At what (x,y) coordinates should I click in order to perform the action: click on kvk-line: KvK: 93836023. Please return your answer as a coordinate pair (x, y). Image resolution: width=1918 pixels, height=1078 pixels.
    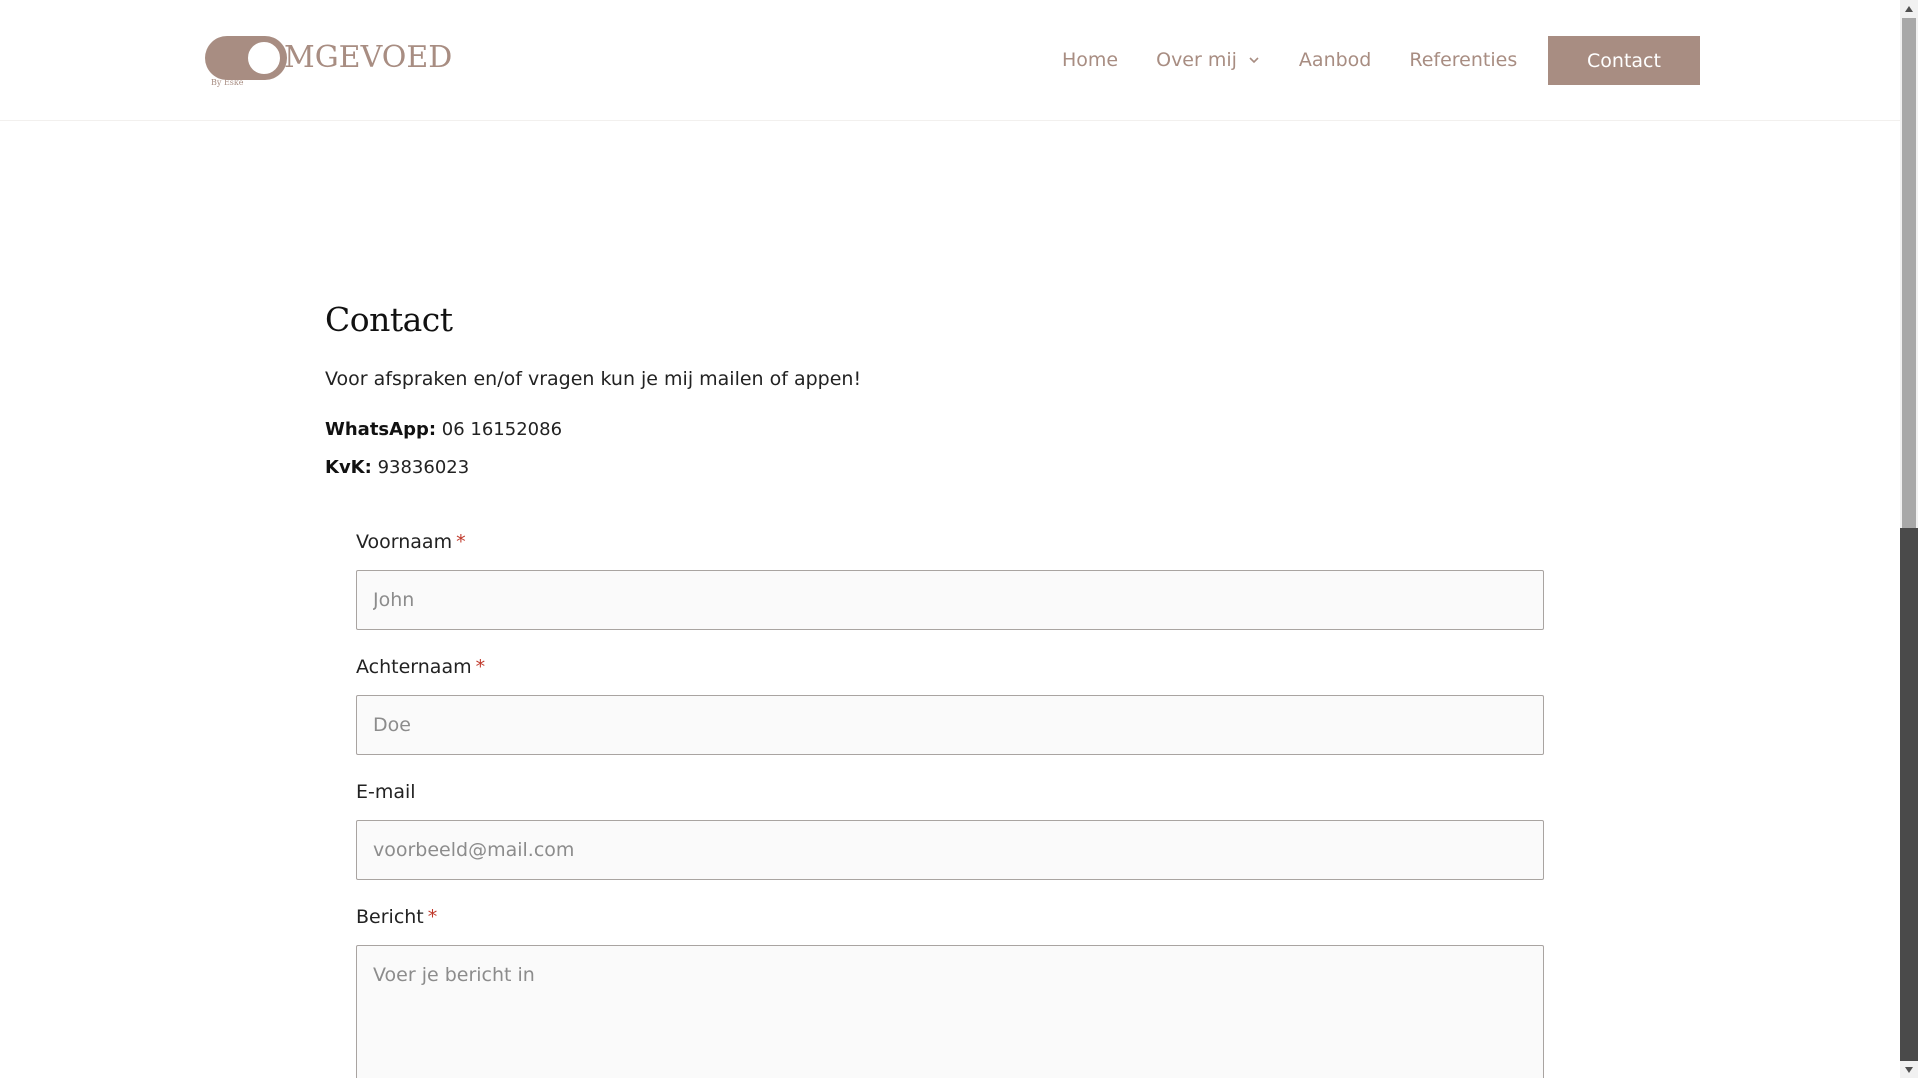
    Looking at the image, I should click on (950, 468).